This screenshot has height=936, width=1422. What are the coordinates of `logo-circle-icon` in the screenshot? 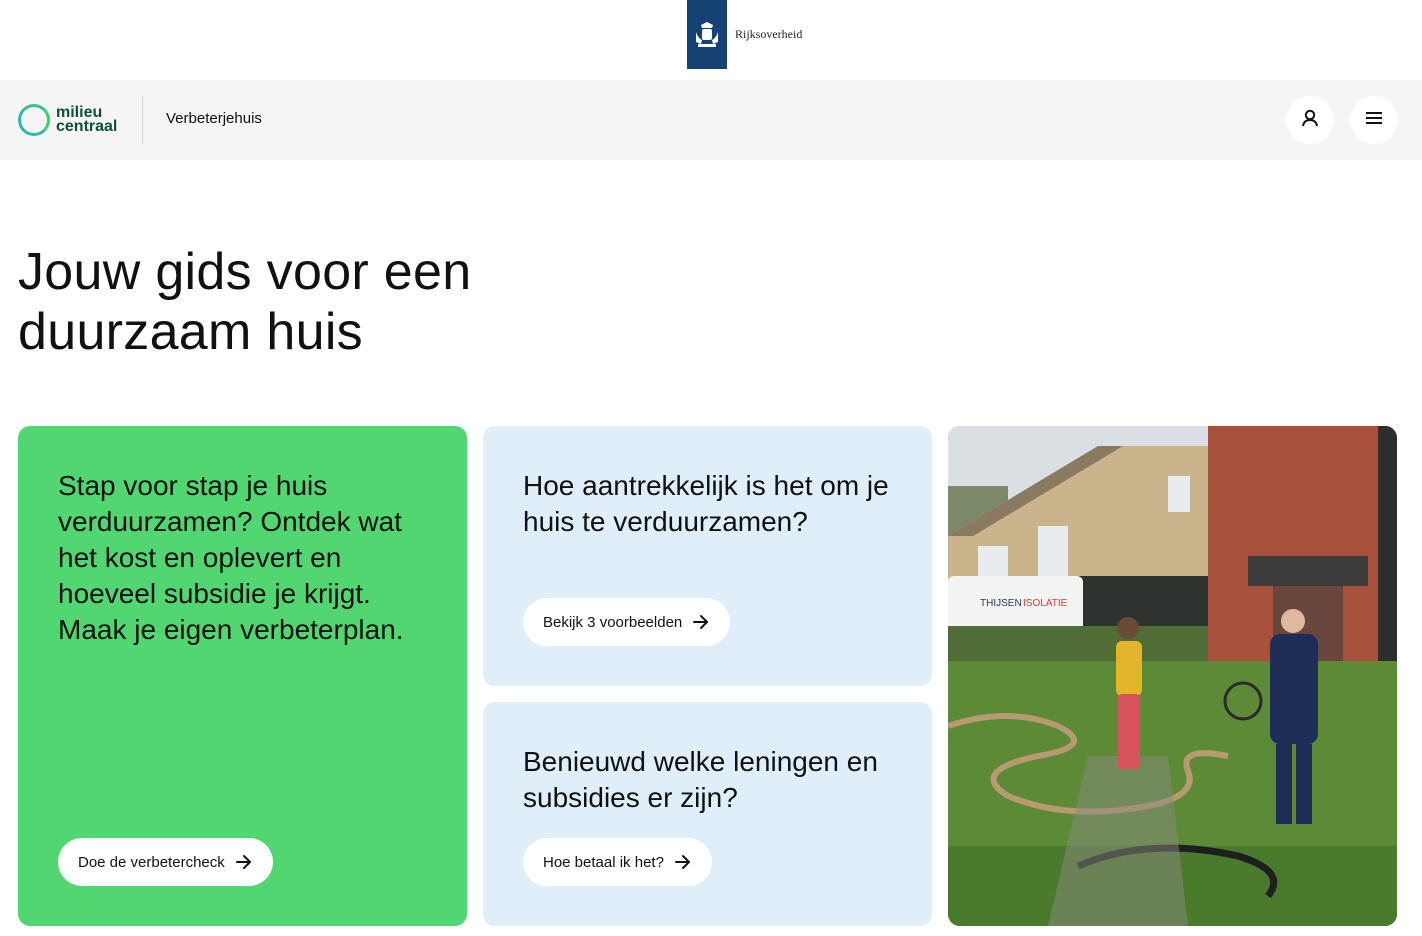 It's located at (34, 120).